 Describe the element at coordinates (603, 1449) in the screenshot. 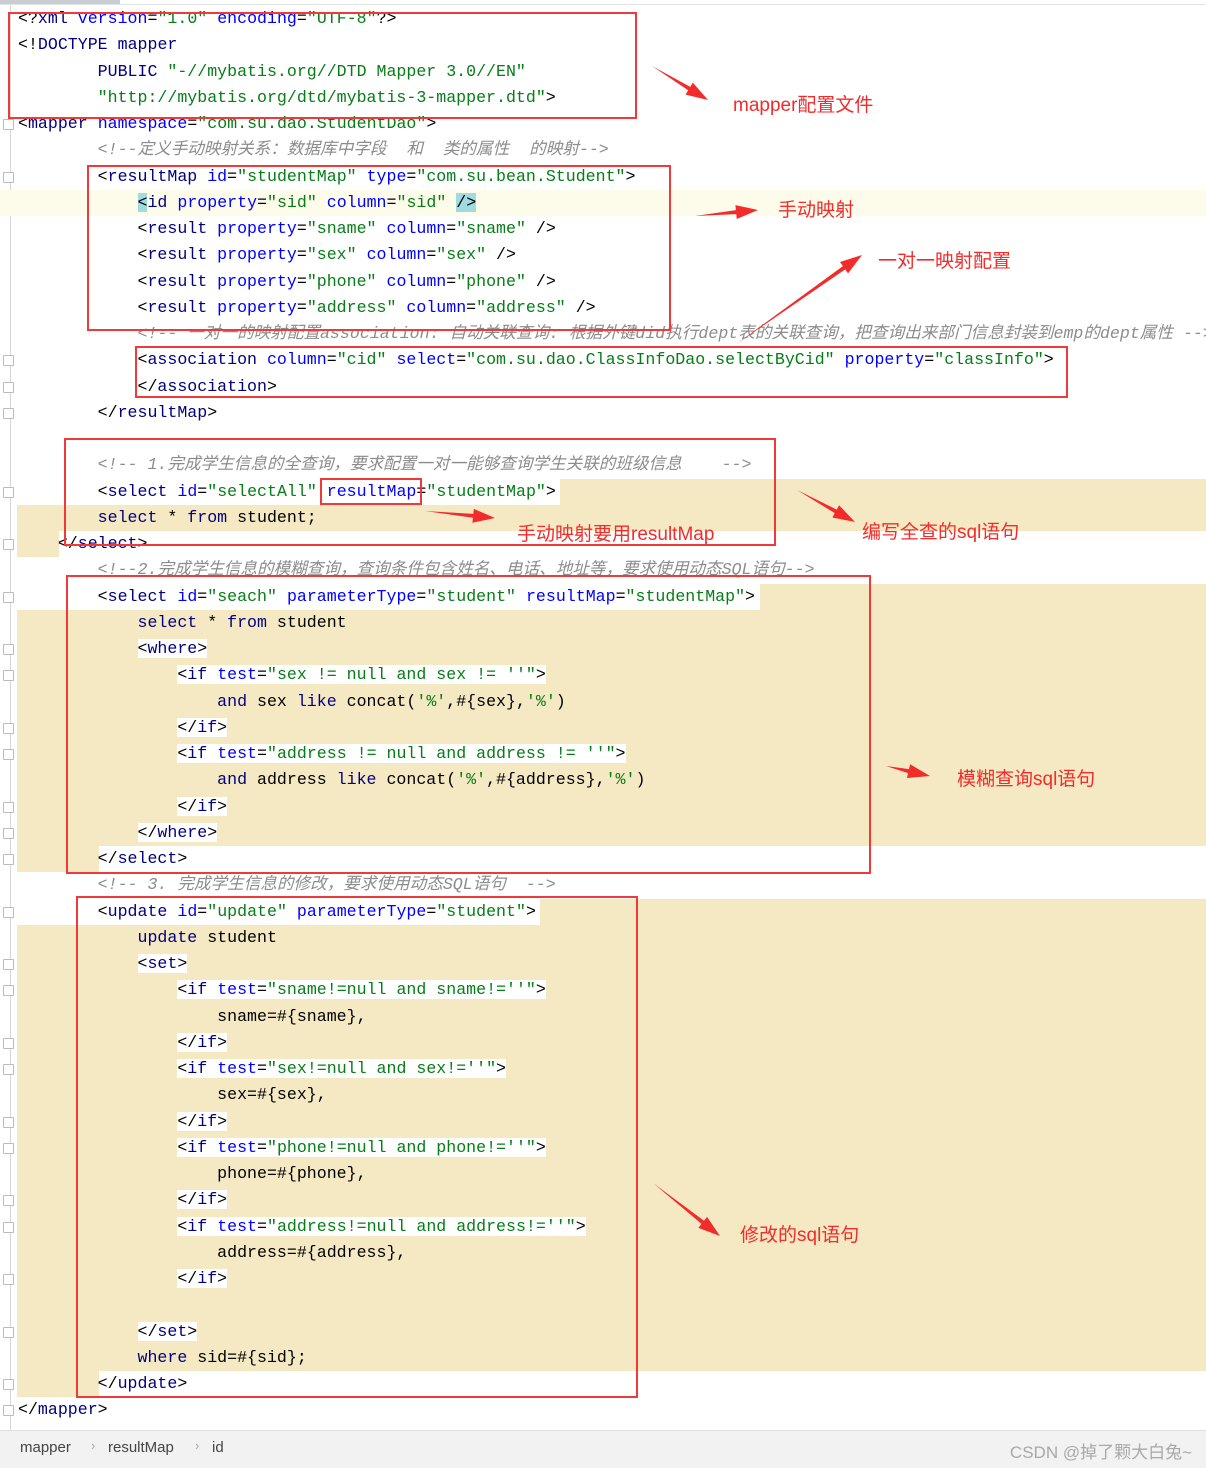

I see `status-bar: mapper › resultMap › id CSDN @掉了颗大白兔~` at that location.